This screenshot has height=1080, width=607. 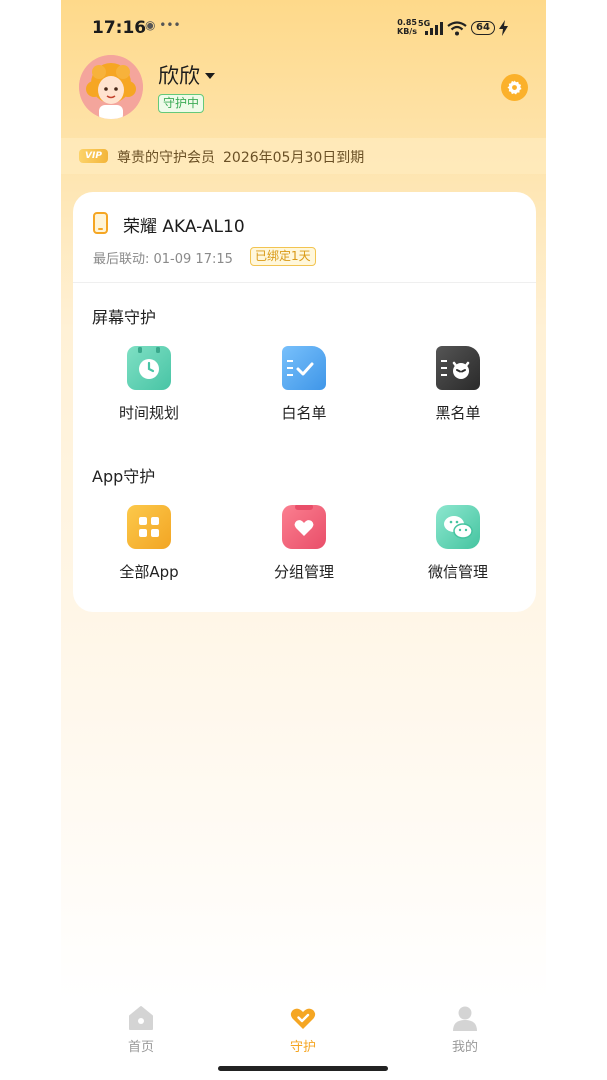 I want to click on section-title-app-guard: App守护, so click(x=124, y=476).